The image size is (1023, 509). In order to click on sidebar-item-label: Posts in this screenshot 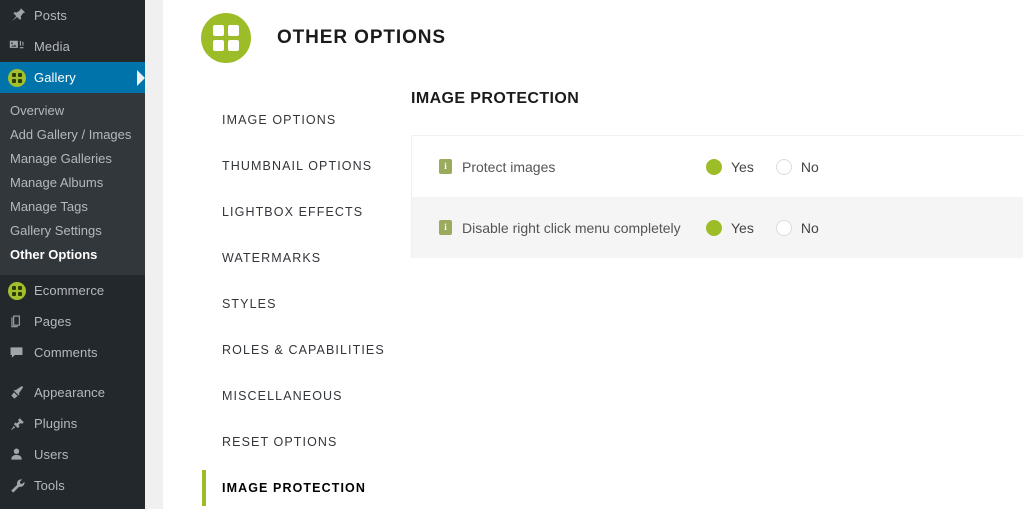, I will do `click(51, 15)`.